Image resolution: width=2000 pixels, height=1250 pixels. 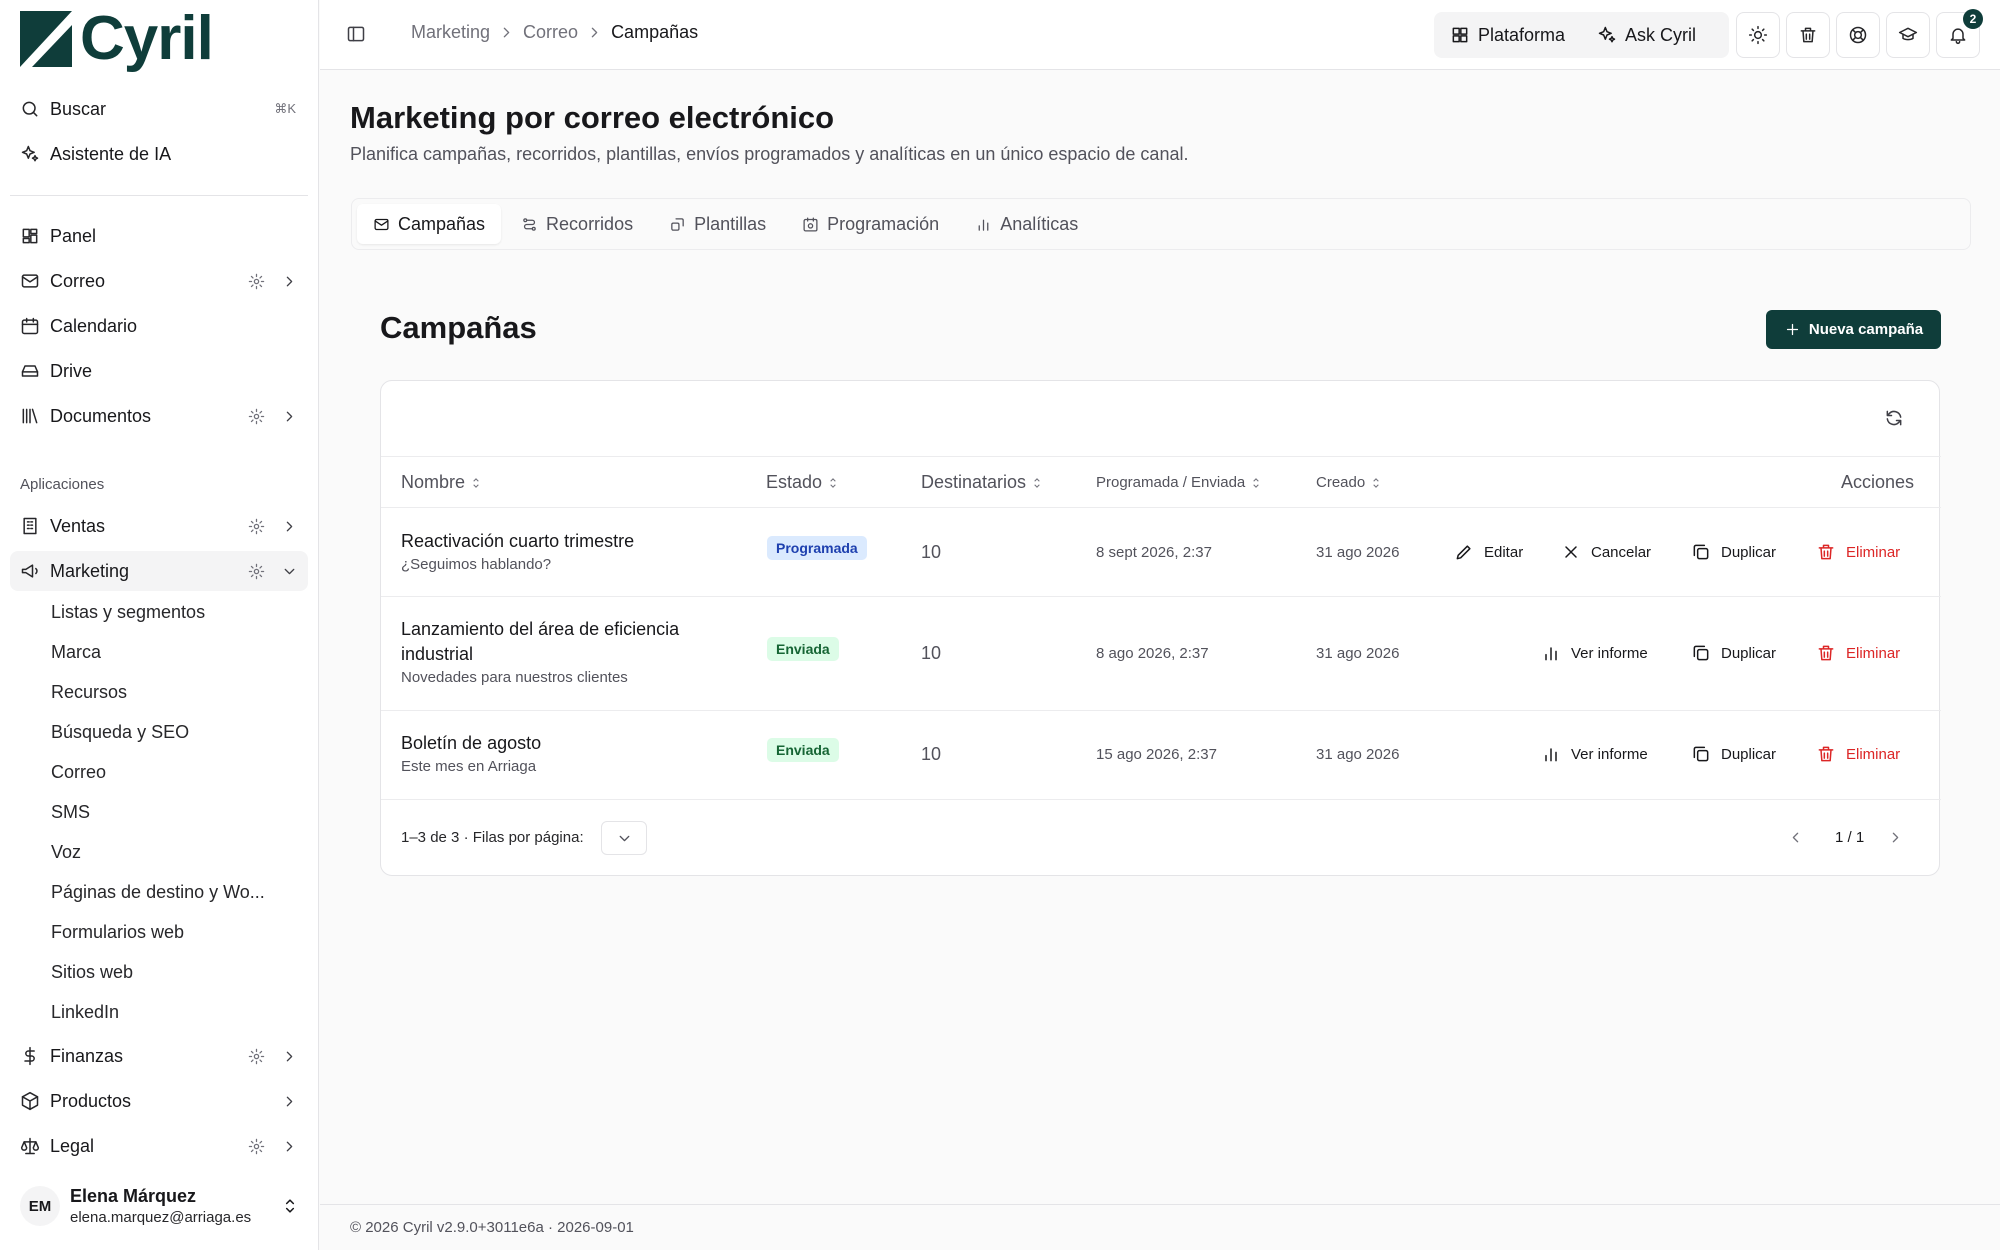 I want to click on trash-button, so click(x=1808, y=35).